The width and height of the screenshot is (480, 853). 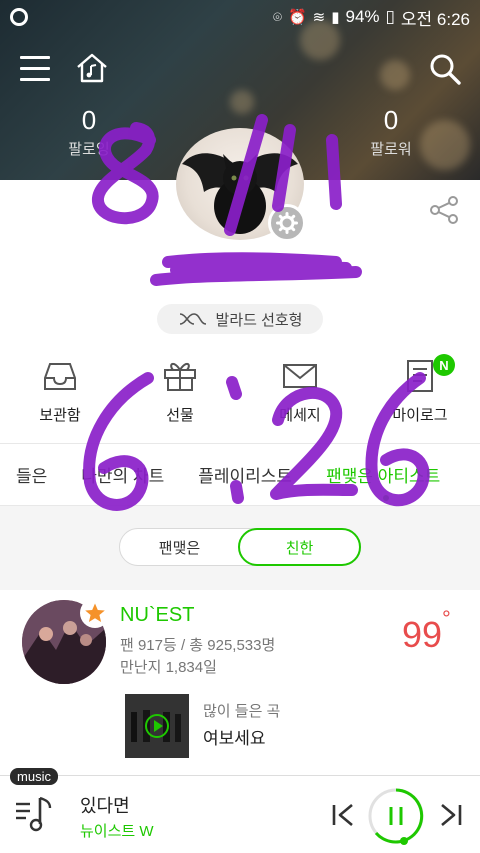 I want to click on fan-rank: 팬 917등 / 총 925,533명, so click(x=198, y=645).